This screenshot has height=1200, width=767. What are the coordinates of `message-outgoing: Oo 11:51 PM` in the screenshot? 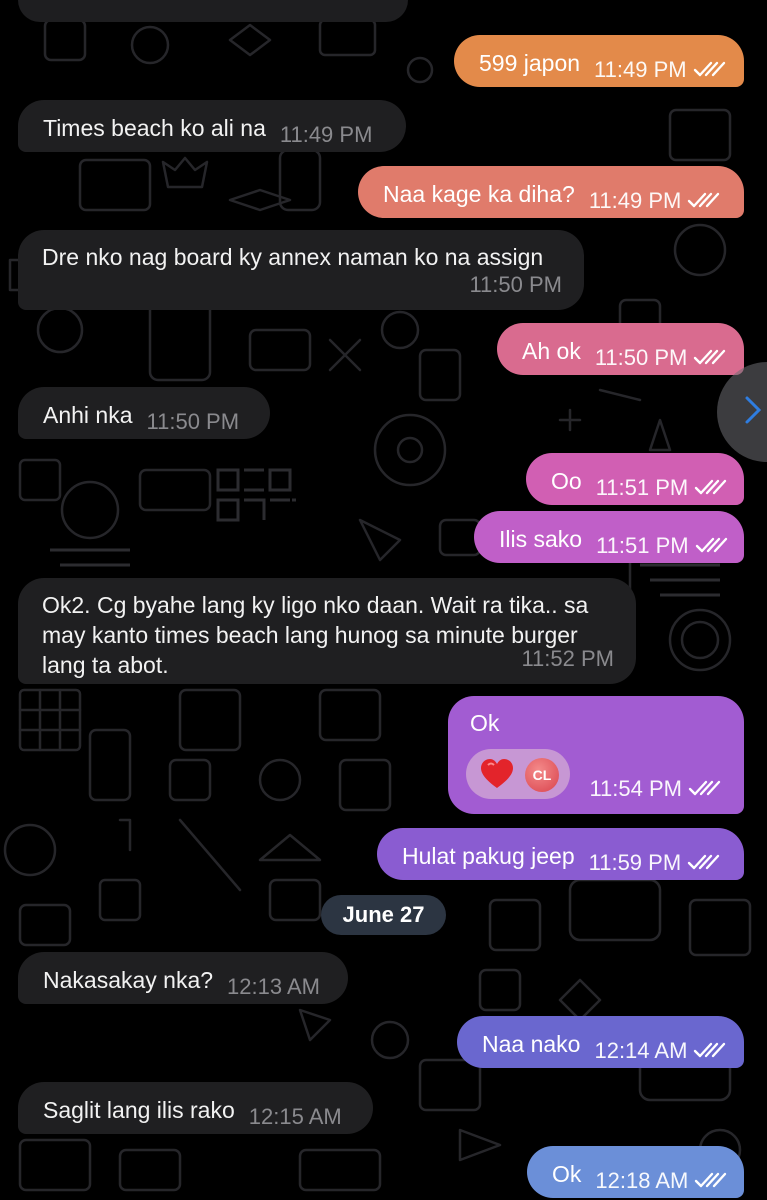 It's located at (635, 479).